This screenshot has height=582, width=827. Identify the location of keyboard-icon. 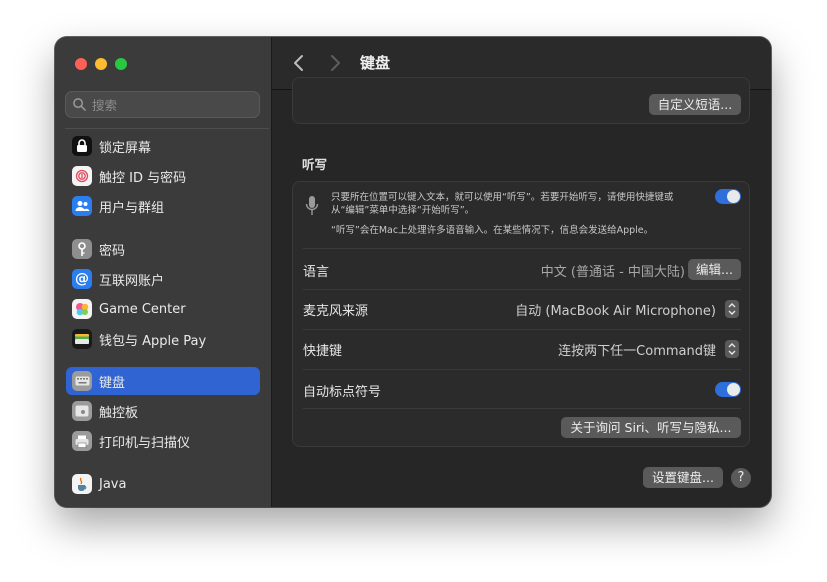
(82, 381).